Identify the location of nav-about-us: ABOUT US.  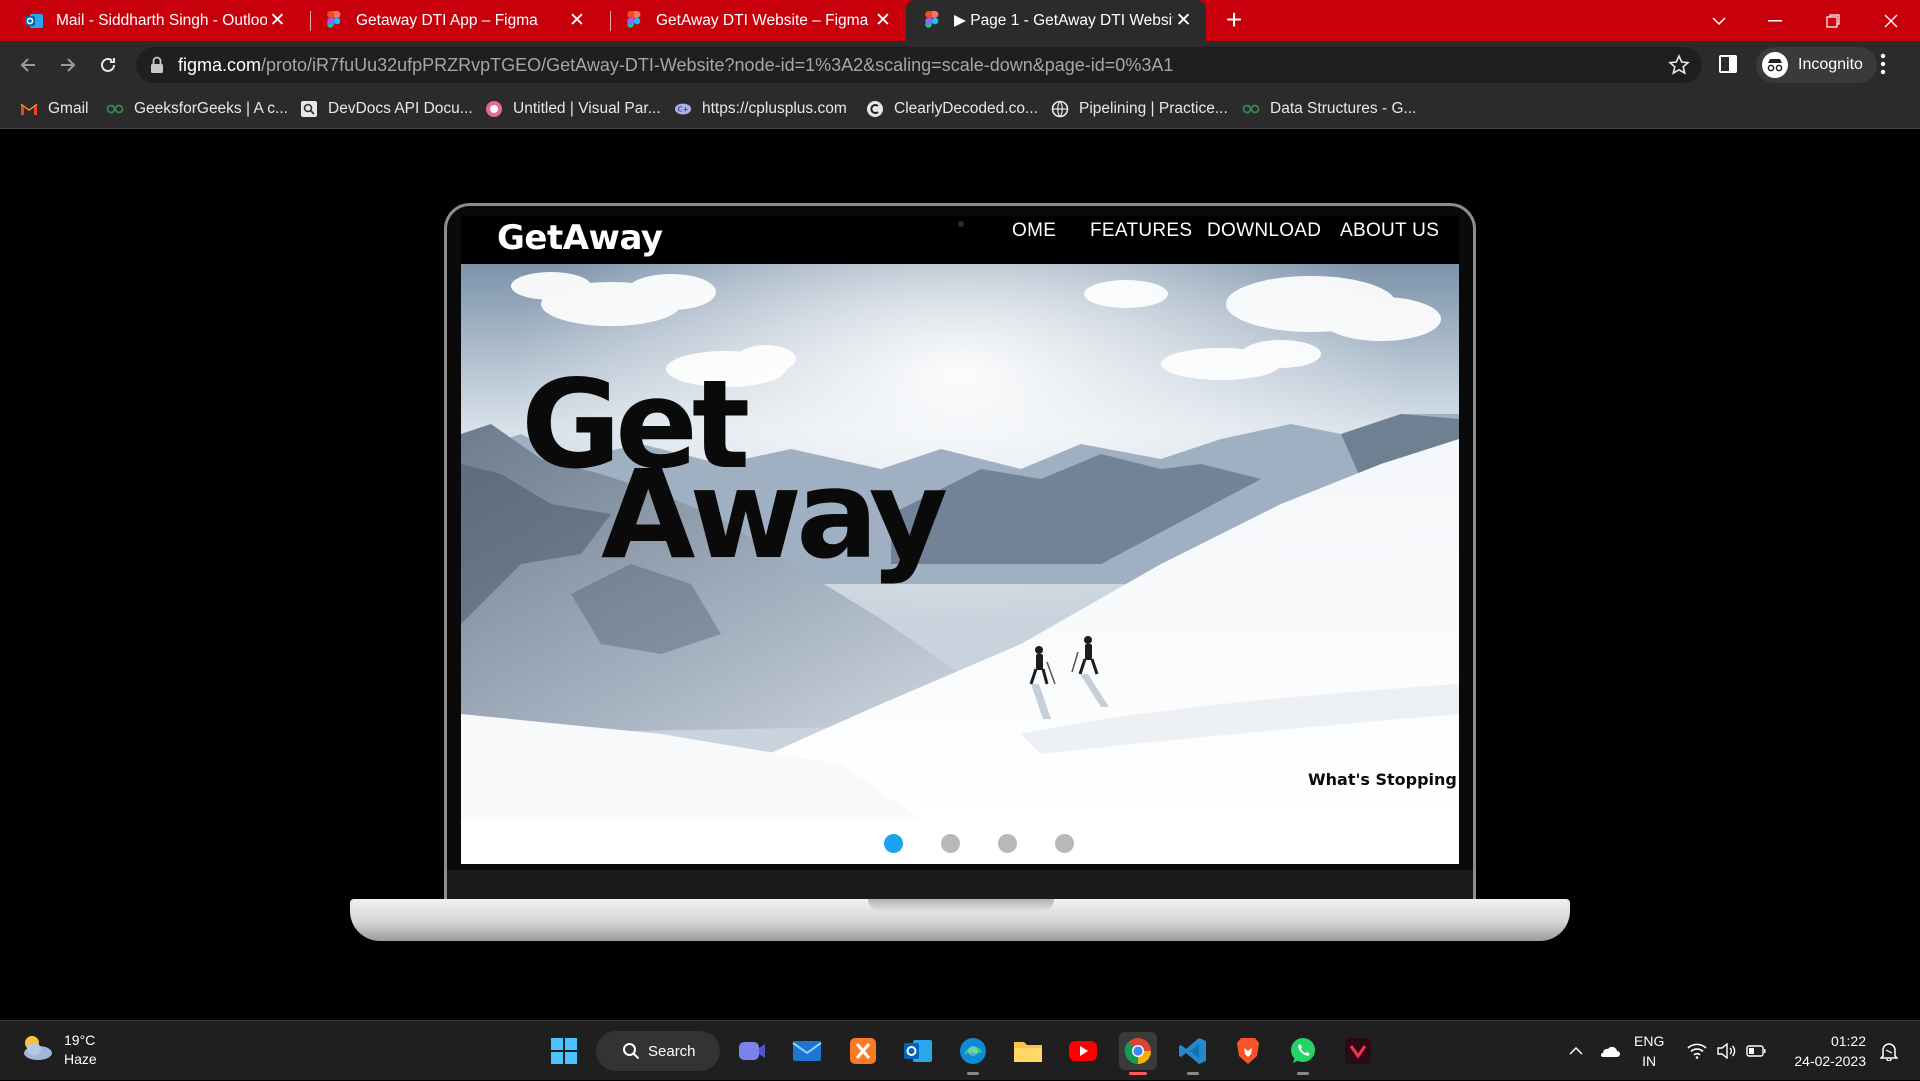
(1389, 231).